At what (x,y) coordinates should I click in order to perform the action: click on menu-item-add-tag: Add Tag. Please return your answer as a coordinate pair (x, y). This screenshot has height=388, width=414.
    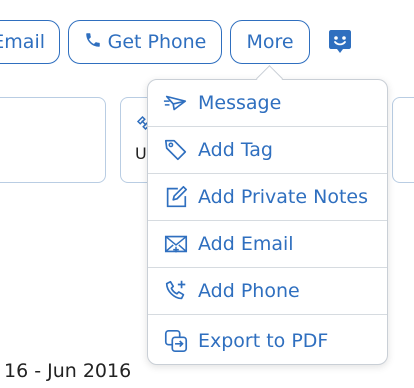
    Looking at the image, I should click on (267, 150).